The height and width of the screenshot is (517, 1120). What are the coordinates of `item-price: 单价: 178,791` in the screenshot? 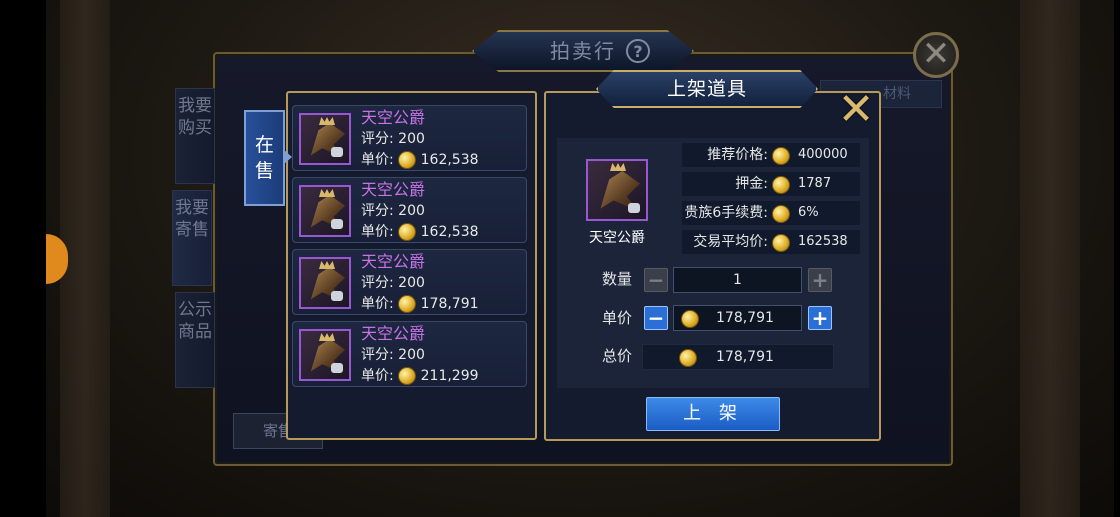 It's located at (420, 304).